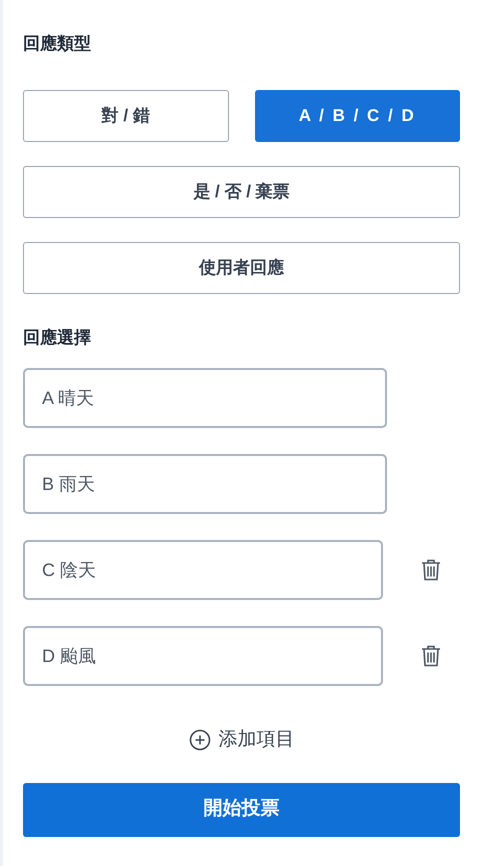 The image size is (482, 866). Describe the element at coordinates (241, 809) in the screenshot. I see `start-vote-button: 開始投票` at that location.